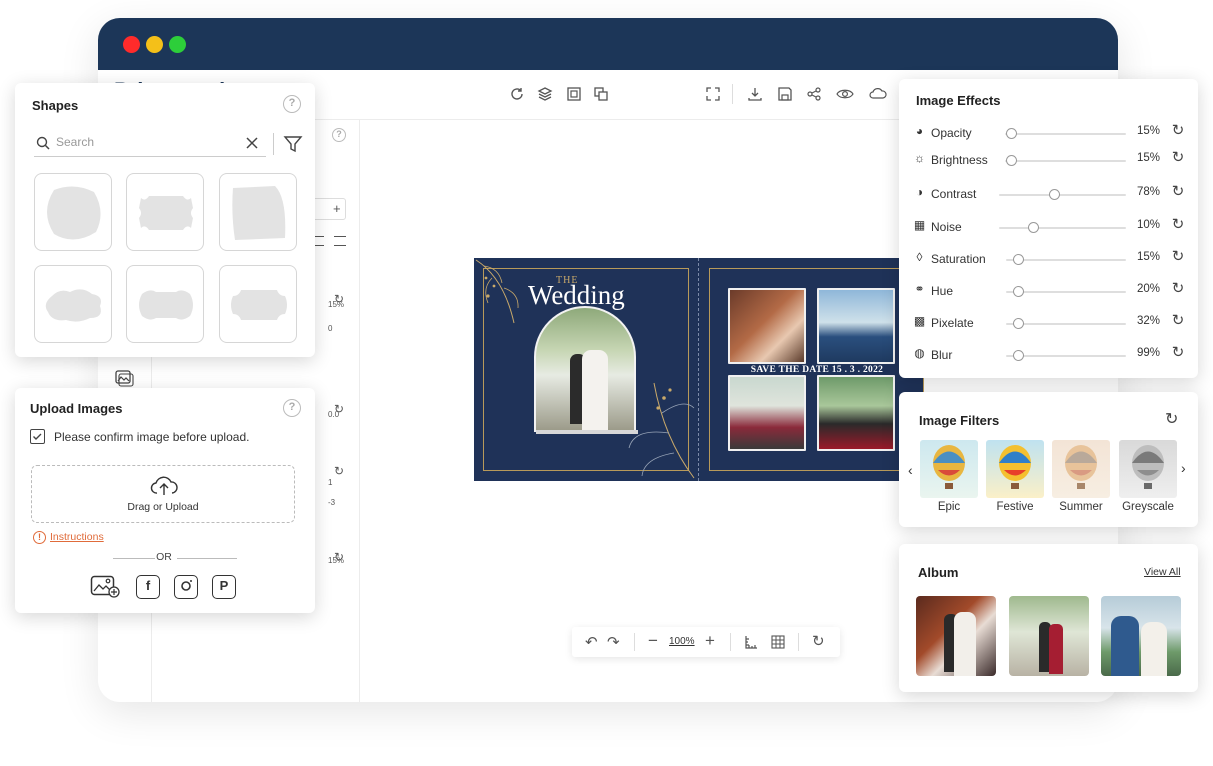 The height and width of the screenshot is (766, 1213). I want to click on shape-tile-label, so click(165, 212).